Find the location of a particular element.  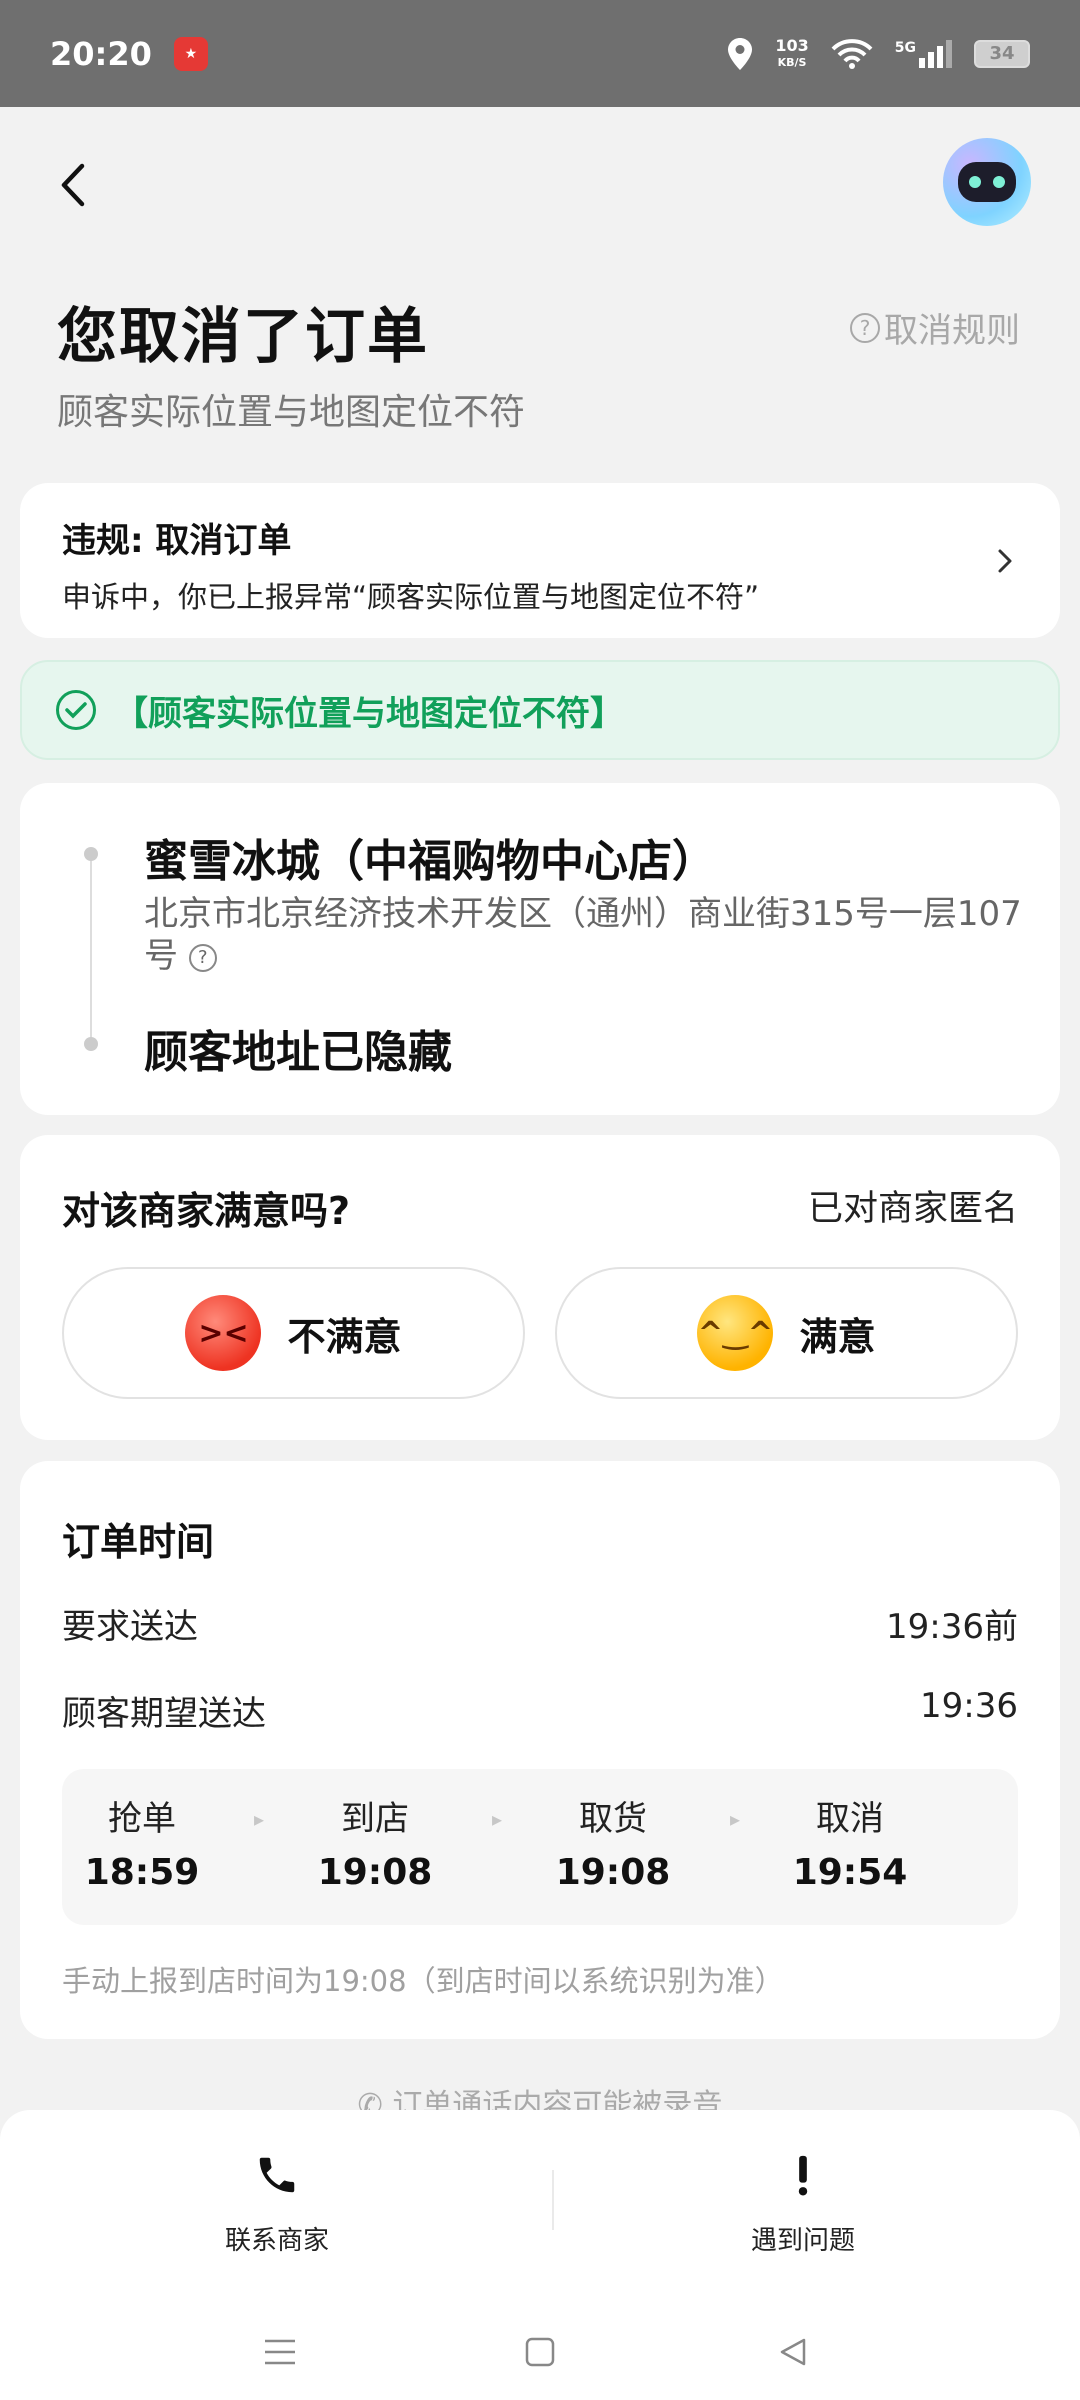

battery-level: 34 is located at coordinates (1002, 53).